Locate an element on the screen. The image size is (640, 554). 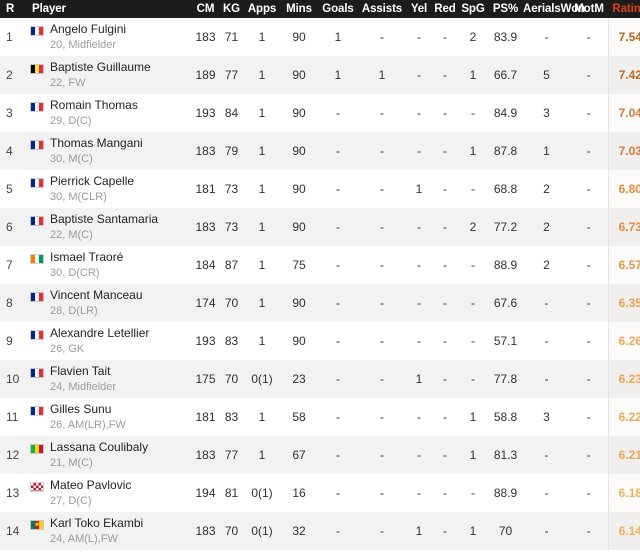
column-header-motm: MotM is located at coordinates (589, 9).